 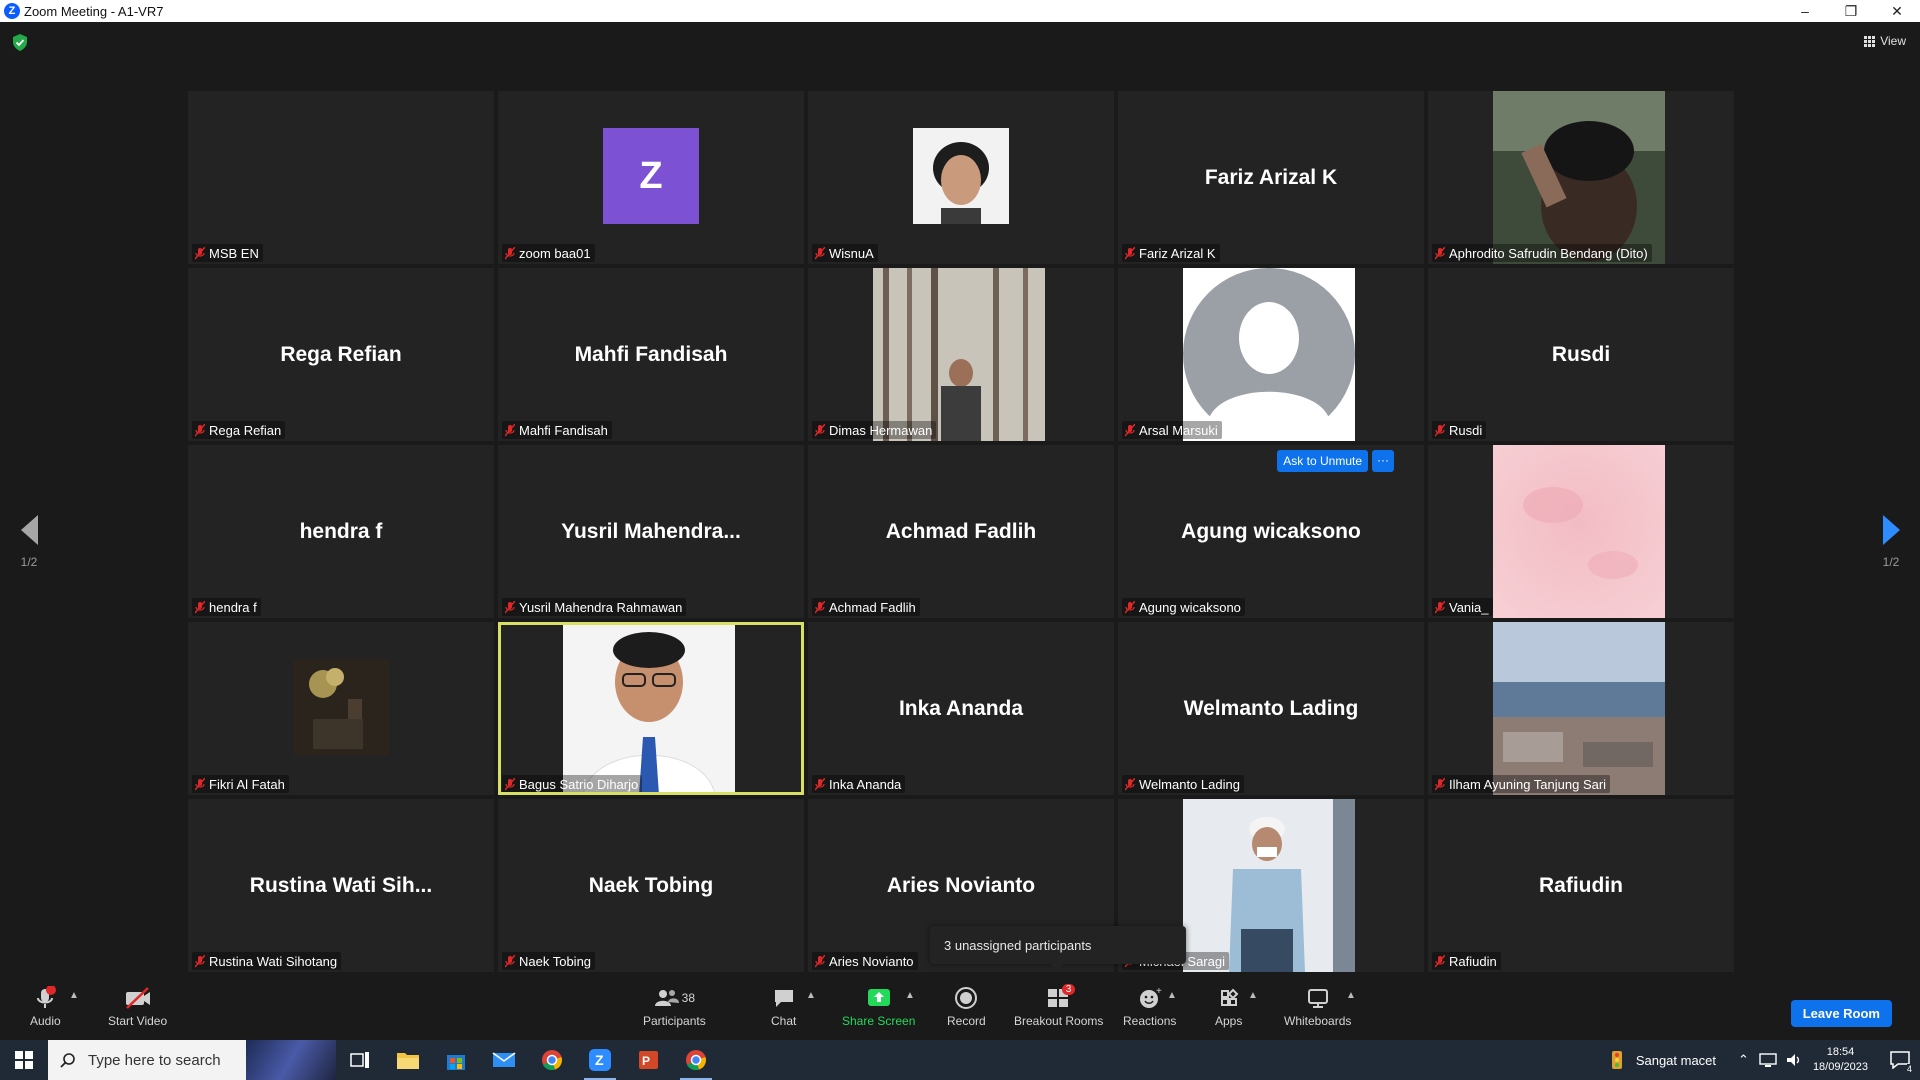 I want to click on apps-icon, so click(x=1229, y=997).